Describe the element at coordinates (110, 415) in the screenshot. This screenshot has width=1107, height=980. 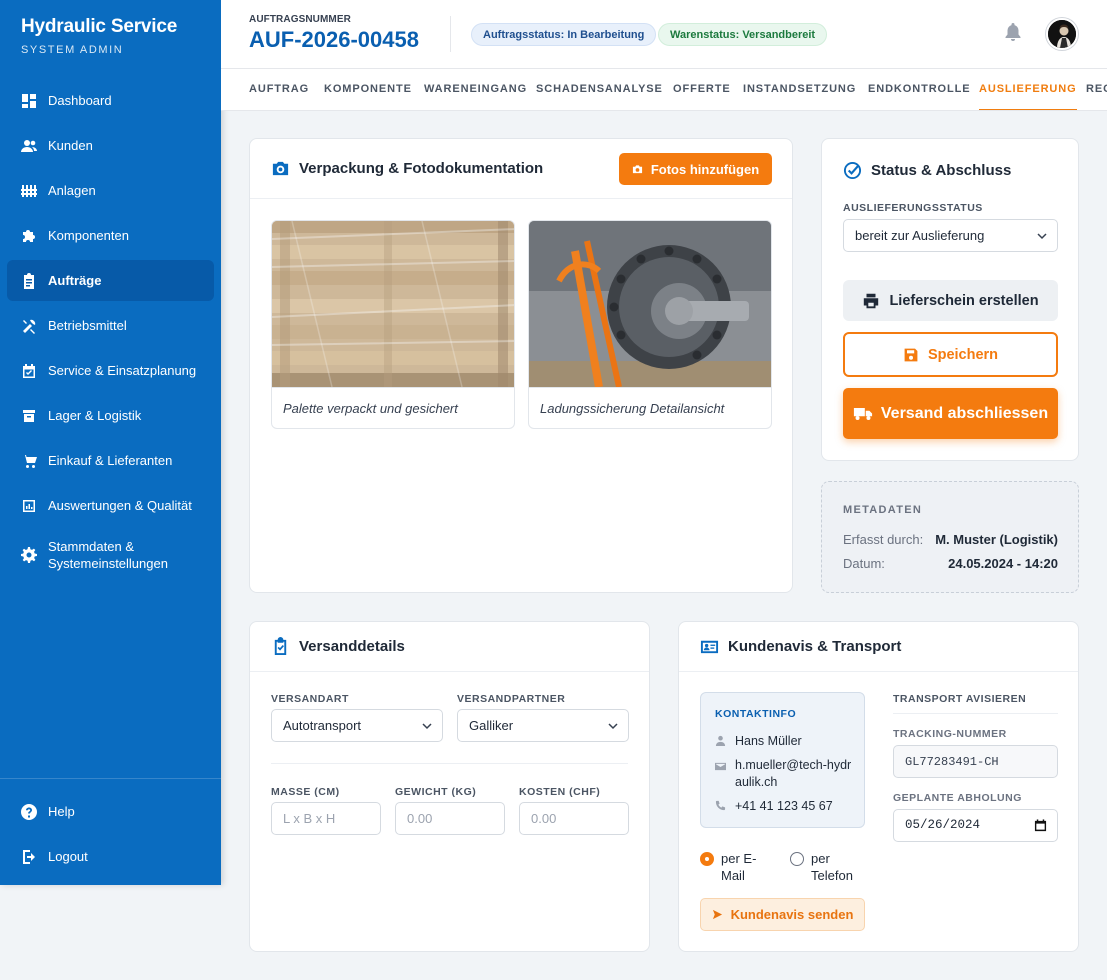
I see `sidebar-item-lager: Lager & Logistik` at that location.